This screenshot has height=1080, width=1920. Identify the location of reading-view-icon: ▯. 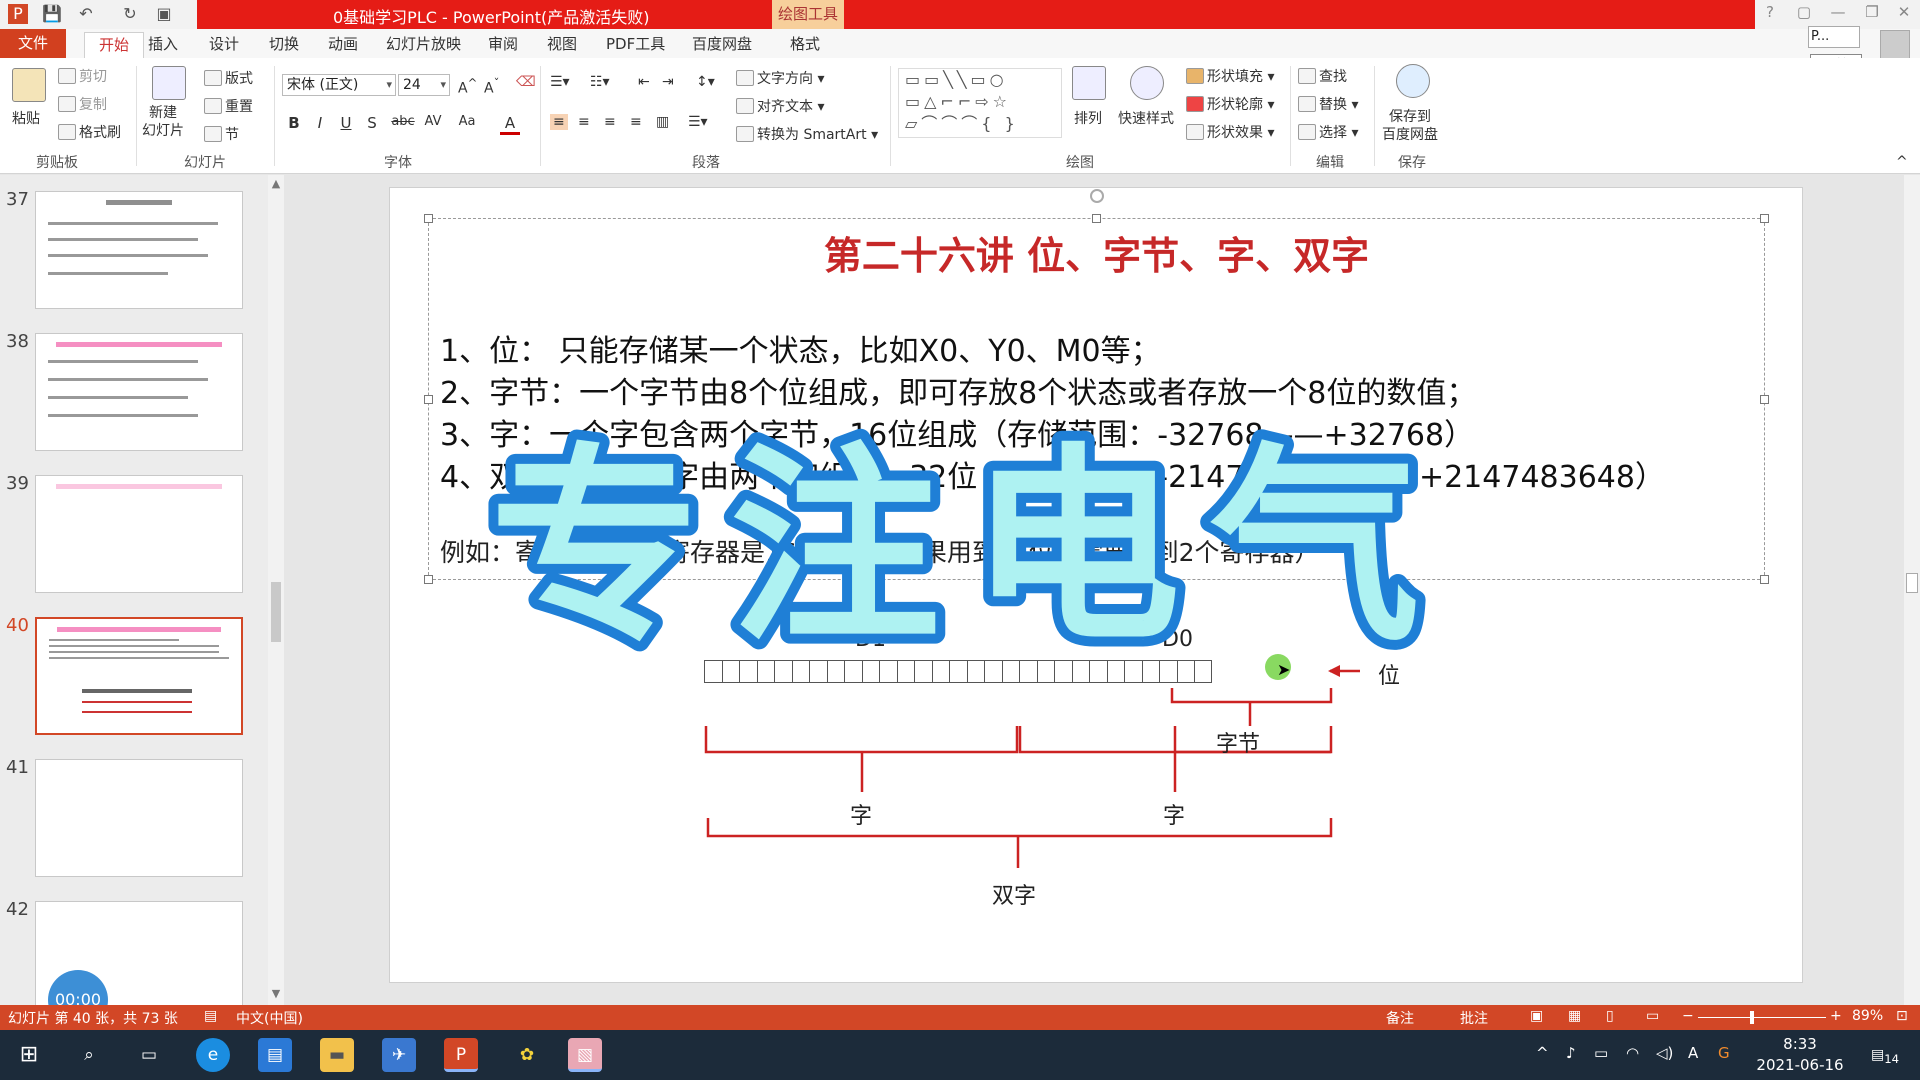
(1610, 1016).